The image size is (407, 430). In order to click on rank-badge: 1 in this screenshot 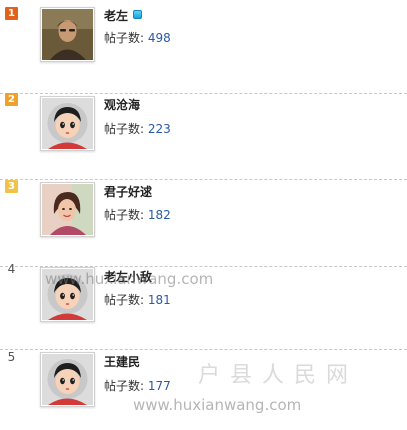, I will do `click(11, 13)`.